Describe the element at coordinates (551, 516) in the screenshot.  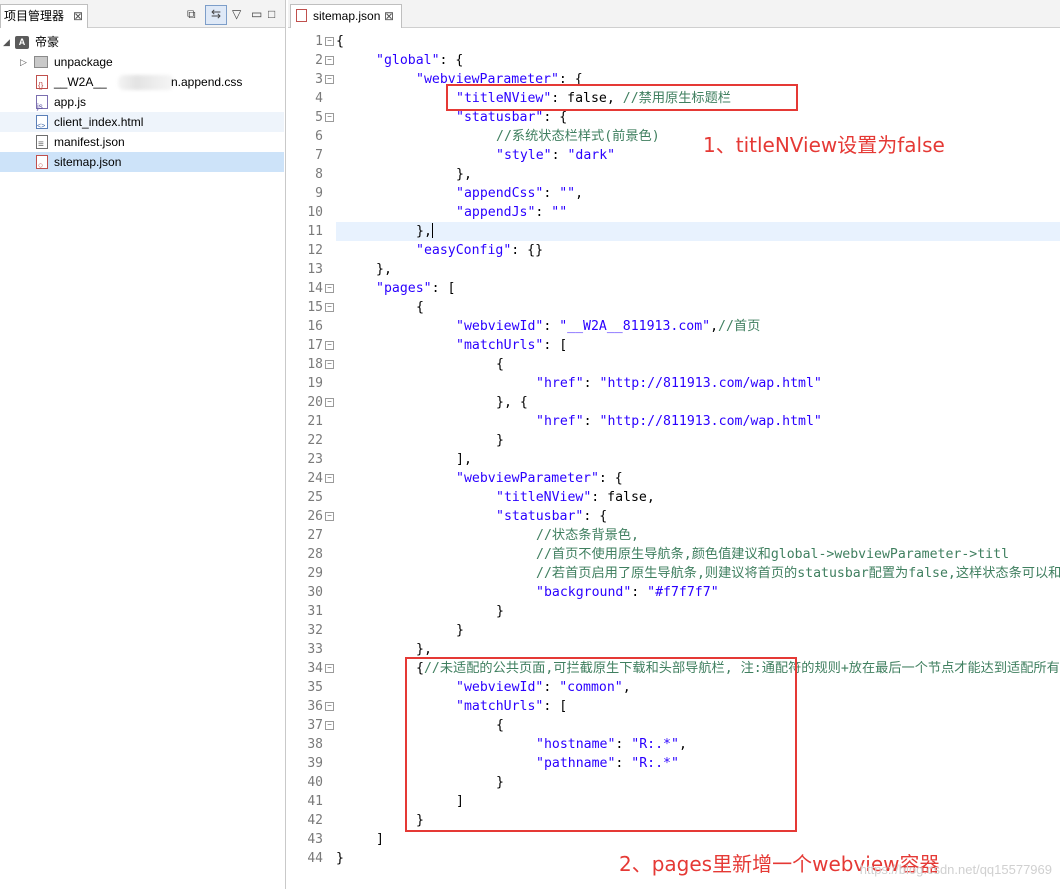
I see `code-line: "statusbar": {` at that location.